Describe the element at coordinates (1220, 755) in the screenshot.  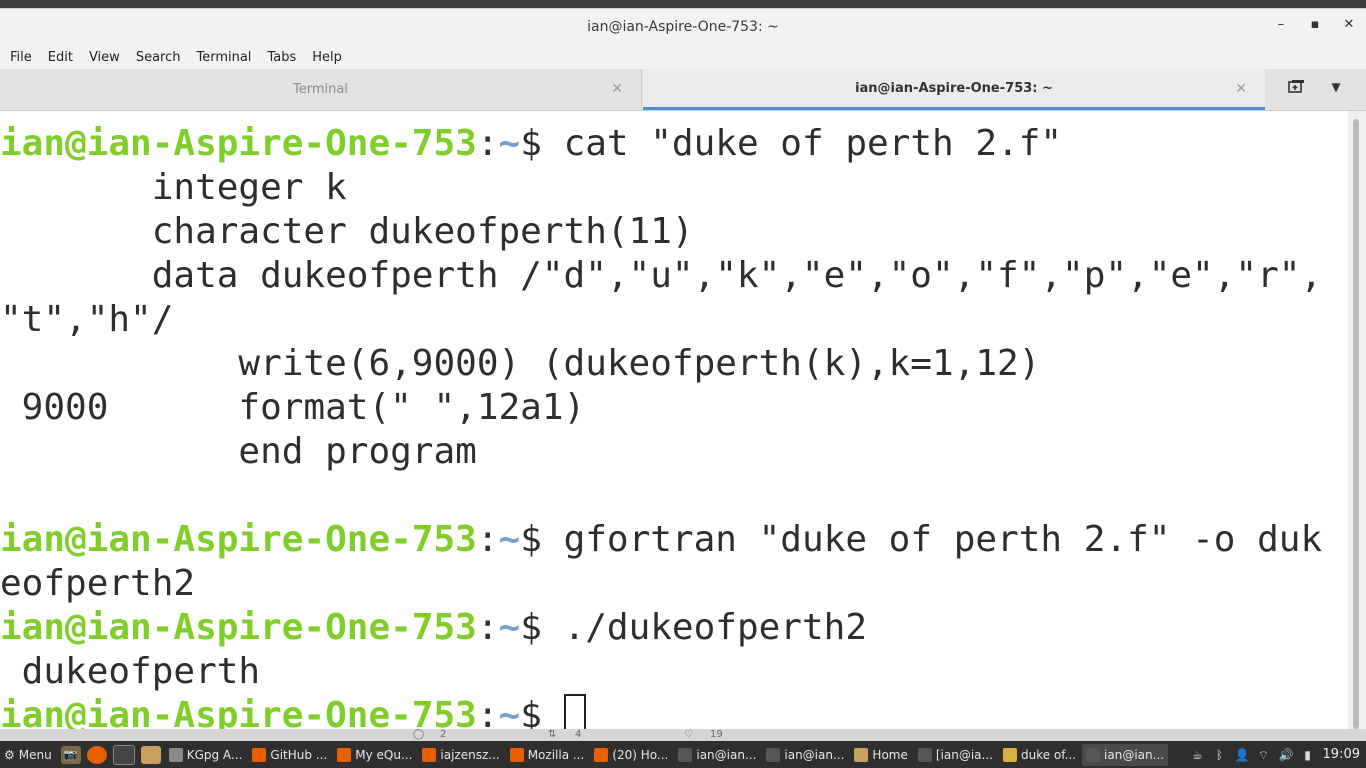
I see `bluetooth-icon: ᛒ` at that location.